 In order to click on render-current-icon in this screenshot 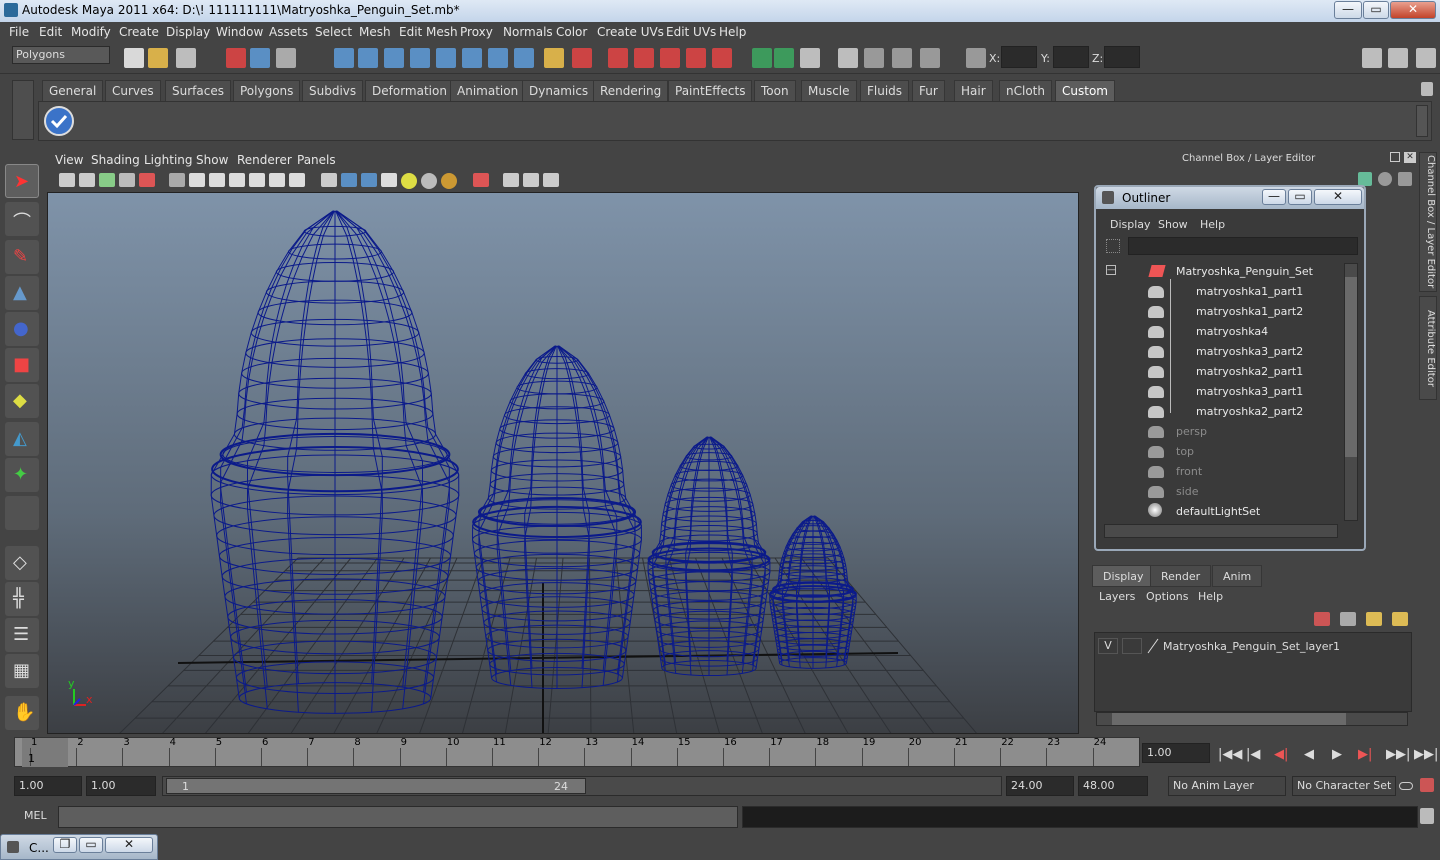, I will do `click(762, 58)`.